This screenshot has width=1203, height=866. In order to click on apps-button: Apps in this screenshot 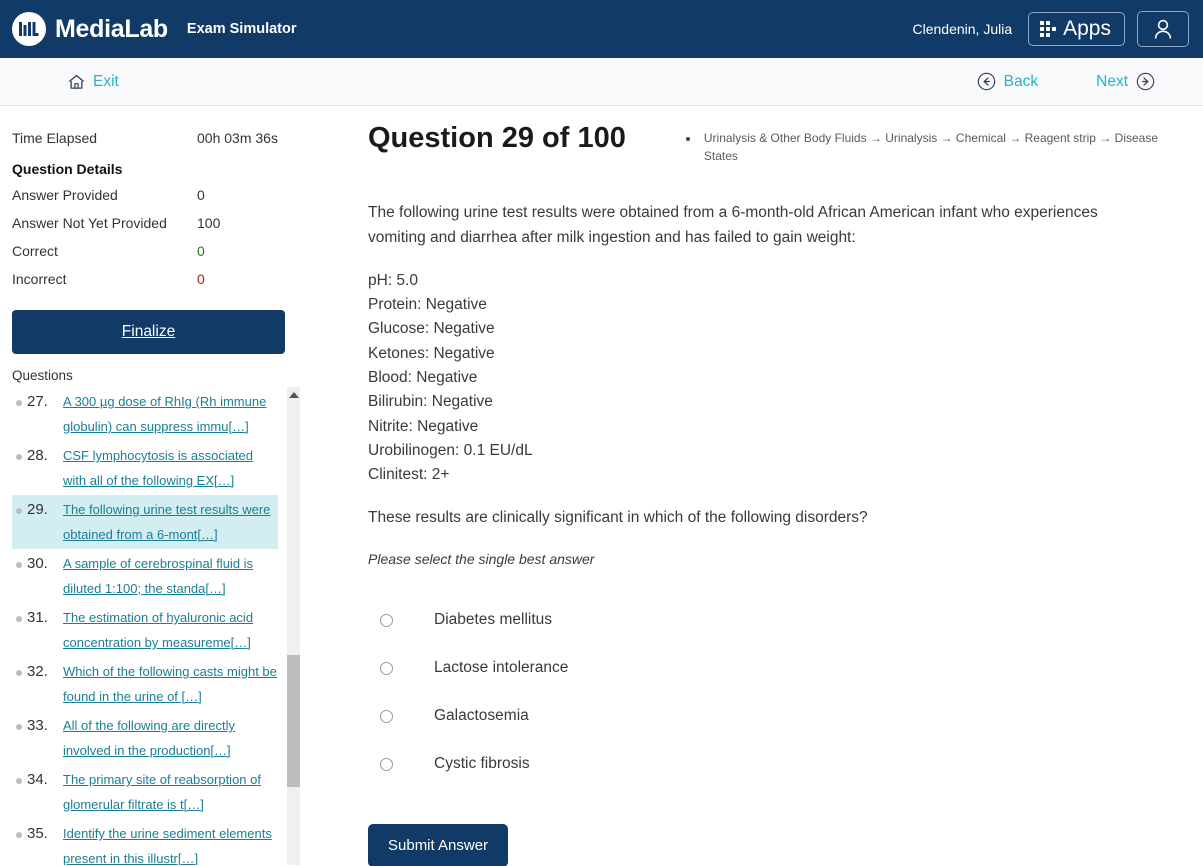, I will do `click(1076, 29)`.